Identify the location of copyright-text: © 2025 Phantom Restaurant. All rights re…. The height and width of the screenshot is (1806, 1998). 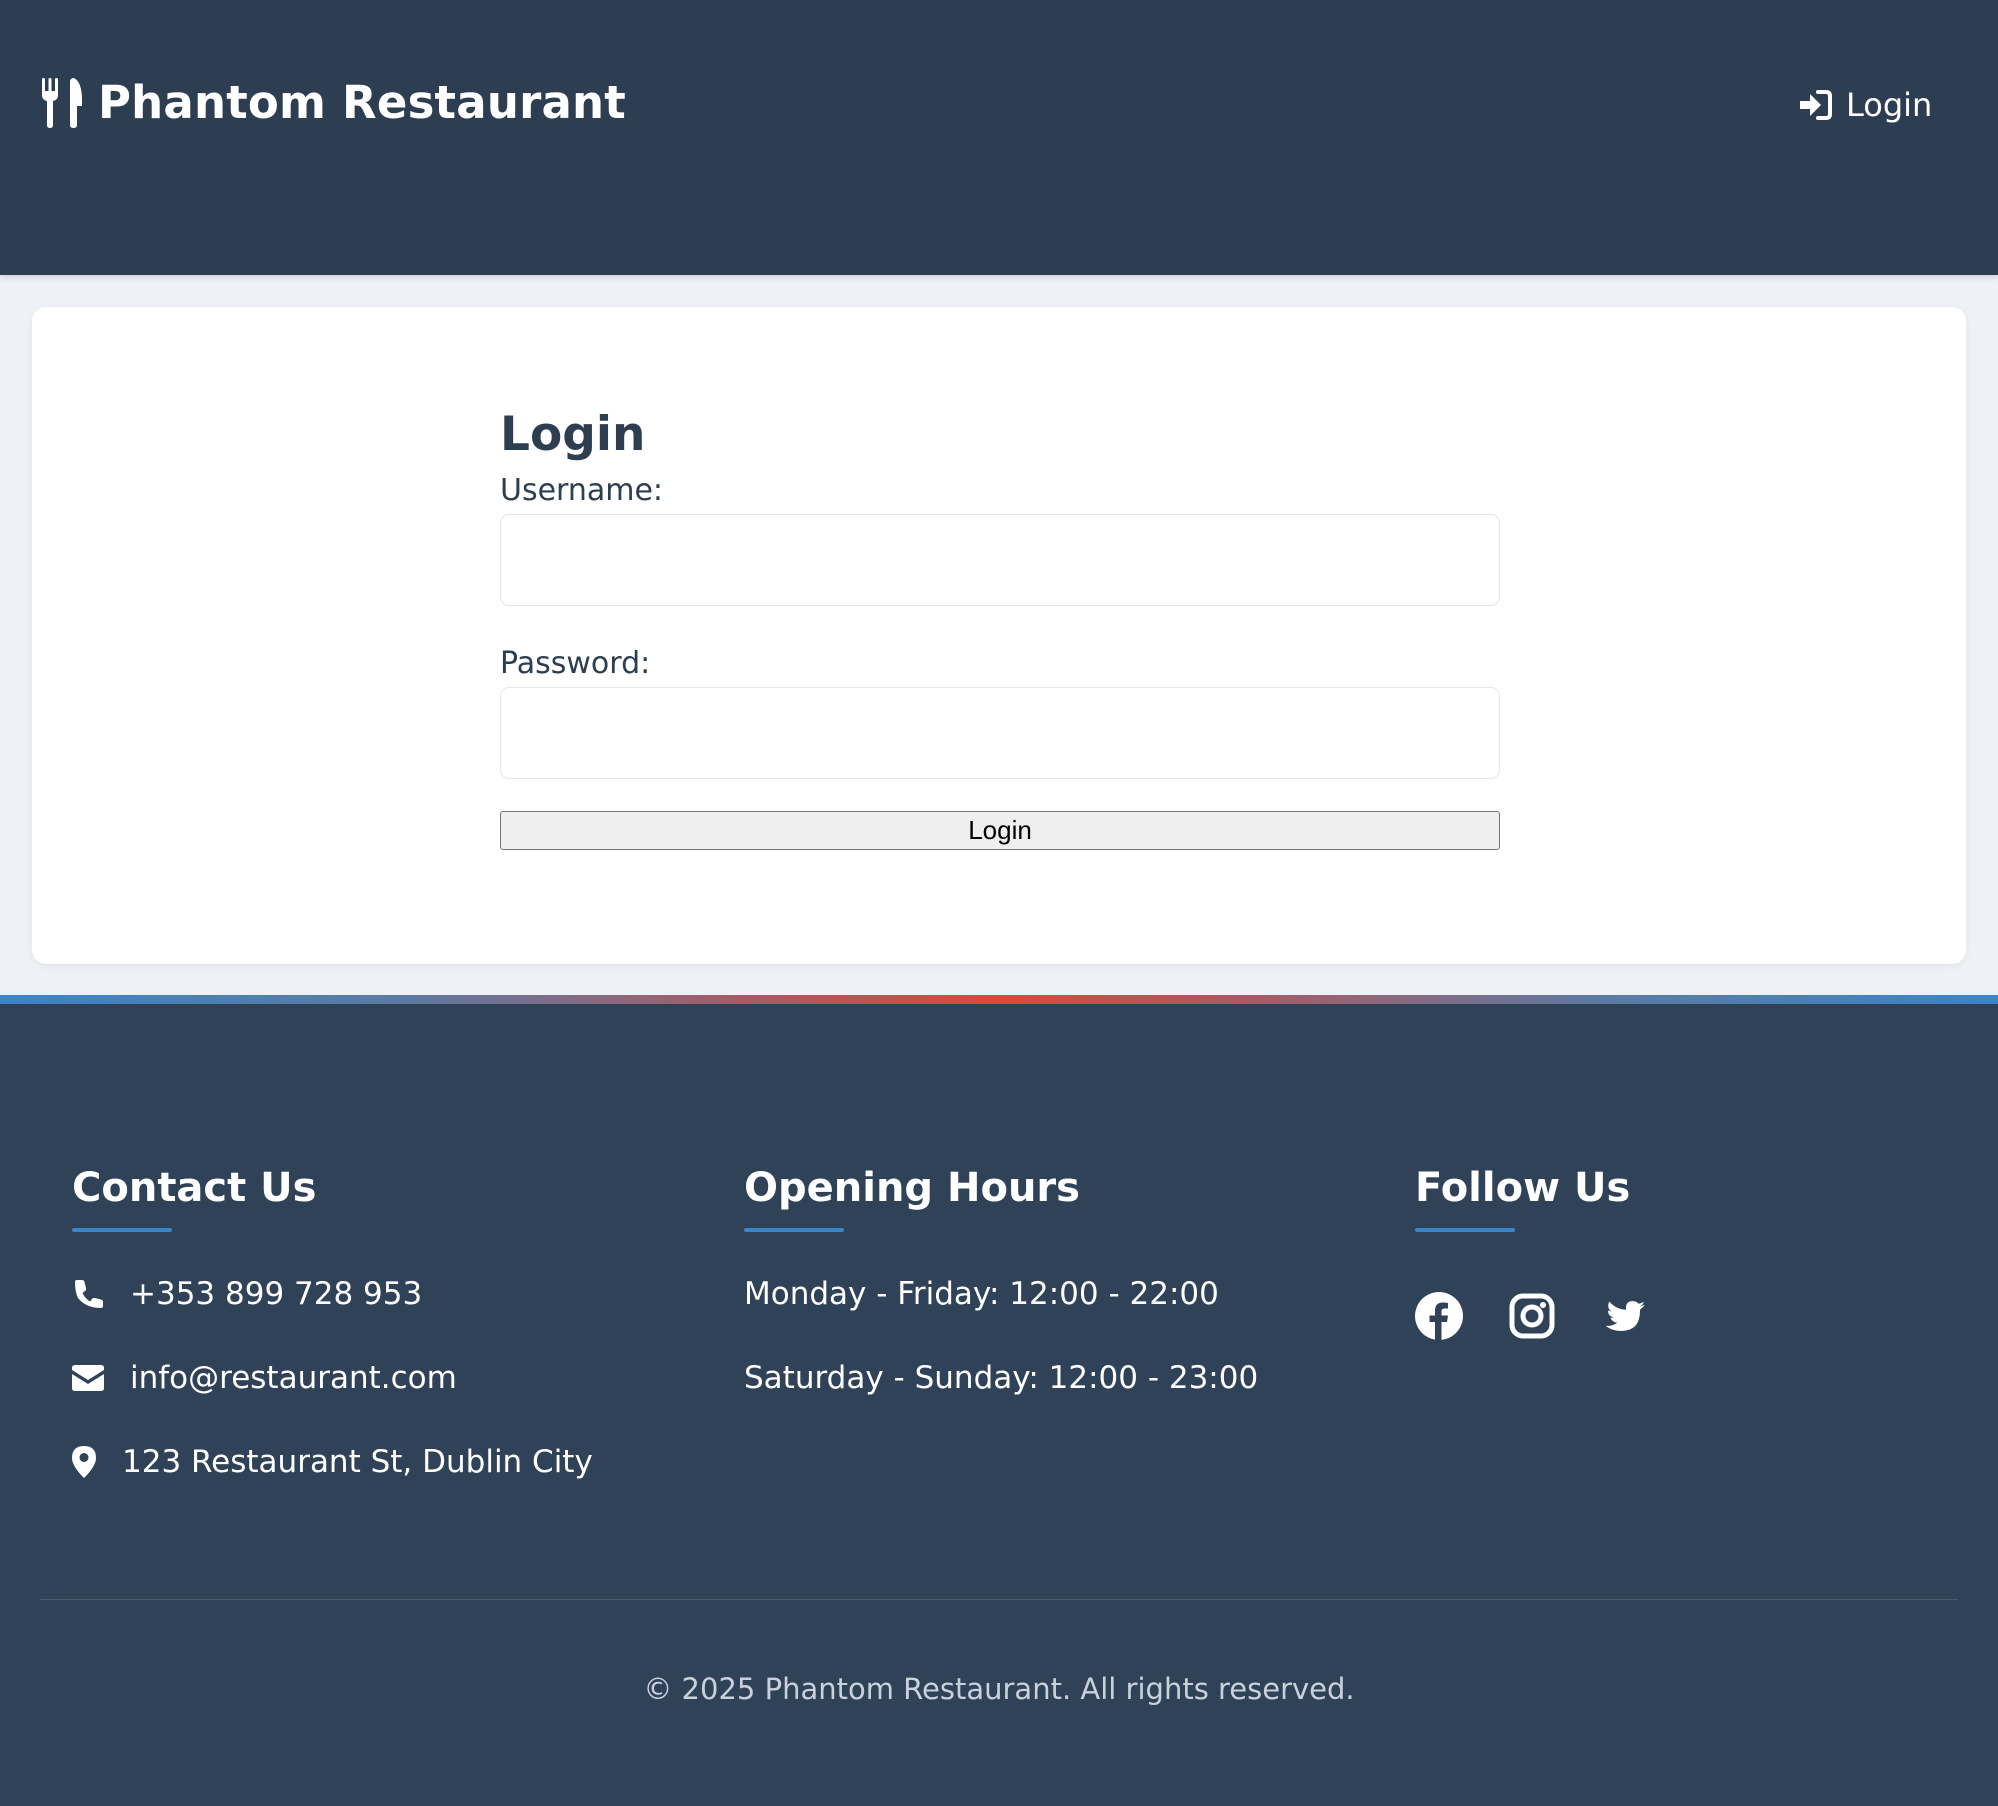
(999, 1689).